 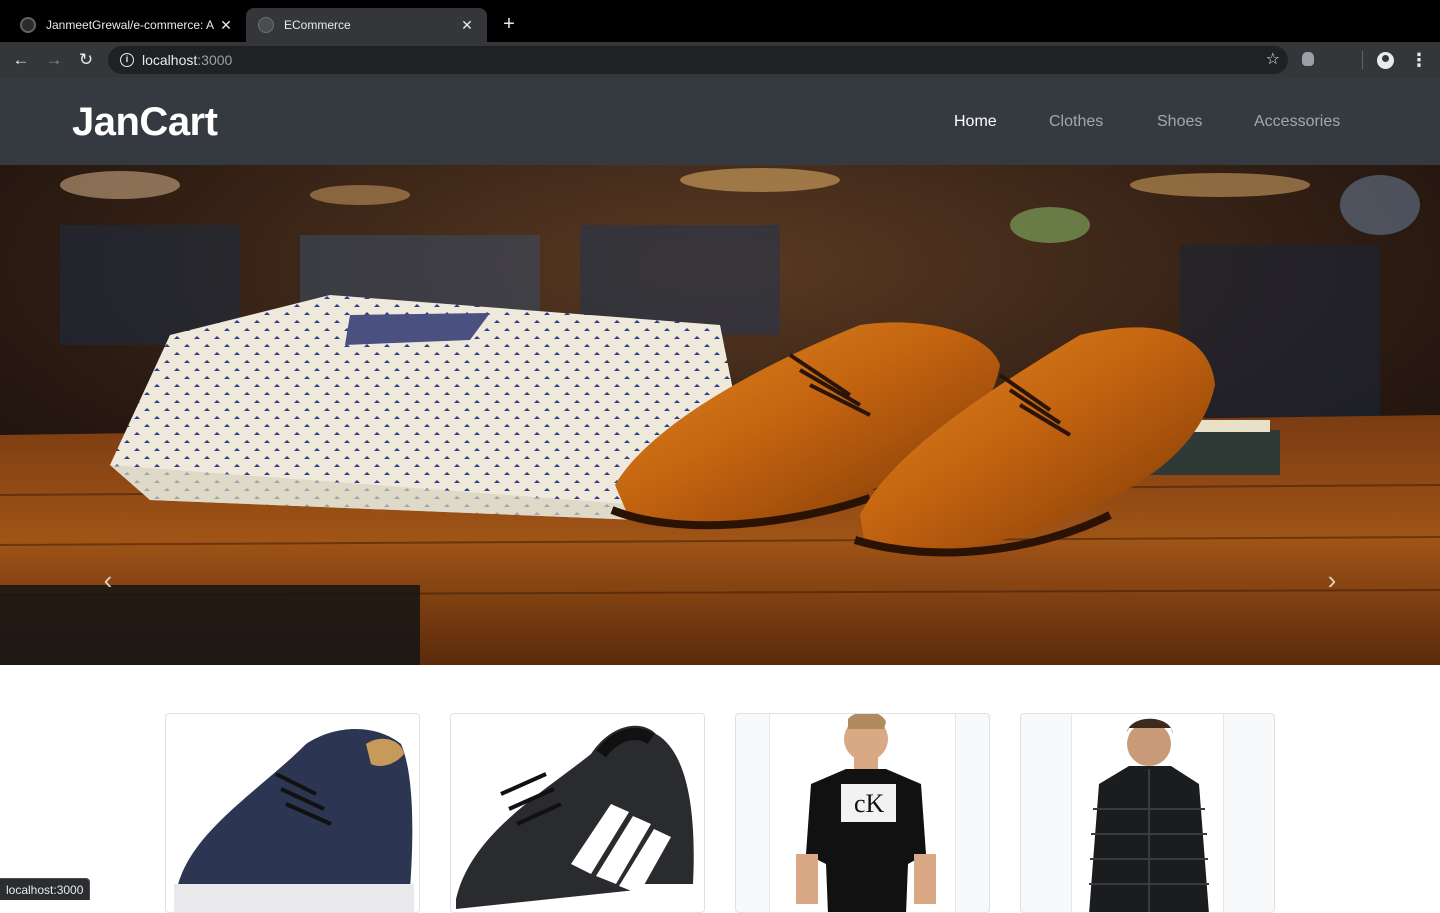 I want to click on reload-button: ↻, so click(x=86, y=60).